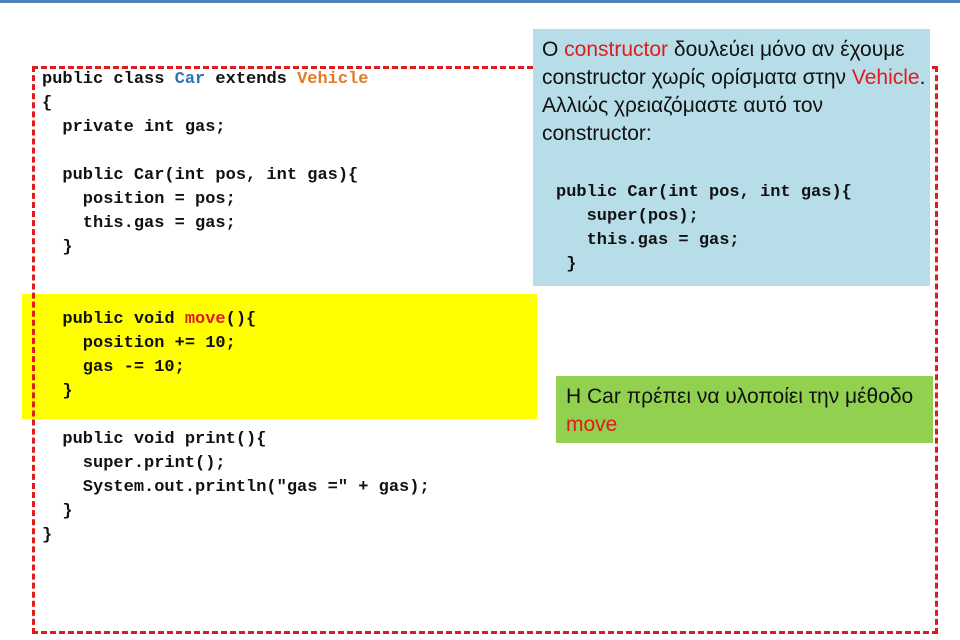 The height and width of the screenshot is (640, 960). I want to click on class-declaration: public class Car extends Vehicle, so click(205, 80).